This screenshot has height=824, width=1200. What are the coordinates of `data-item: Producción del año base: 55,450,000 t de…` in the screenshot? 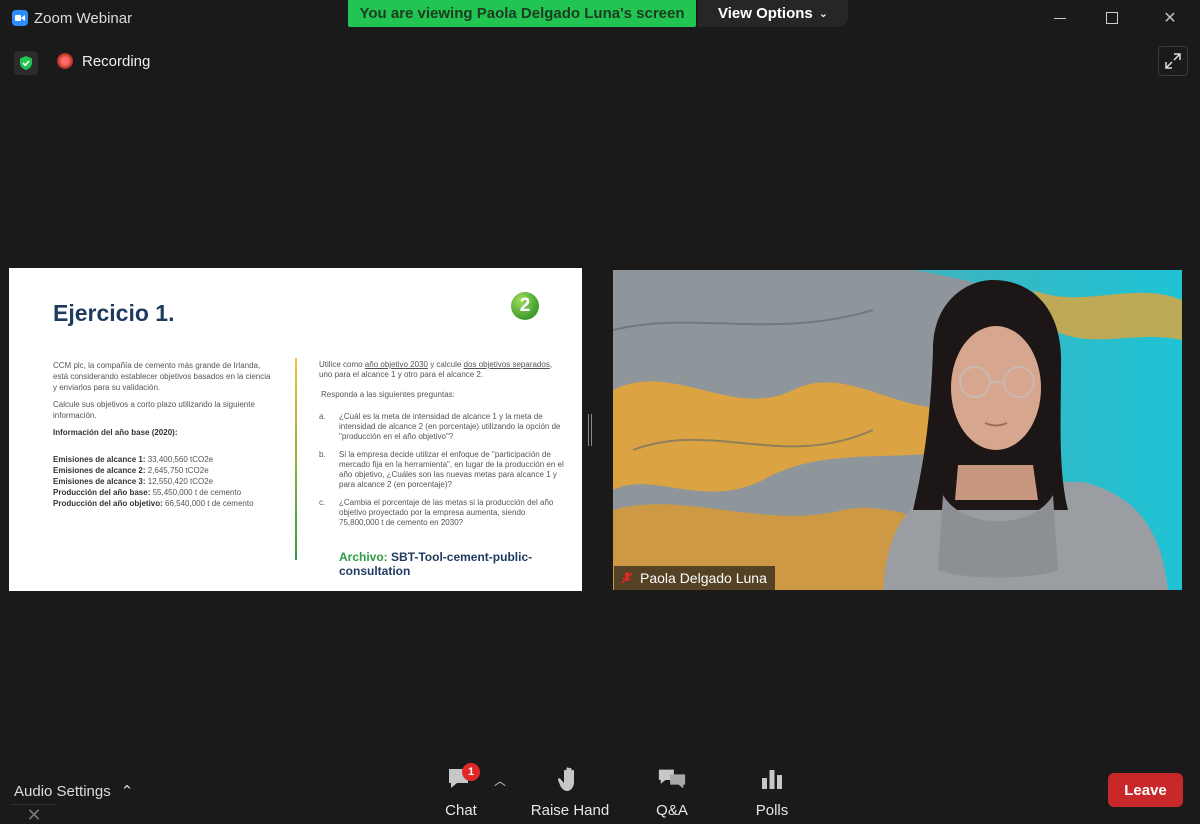 It's located at (147, 492).